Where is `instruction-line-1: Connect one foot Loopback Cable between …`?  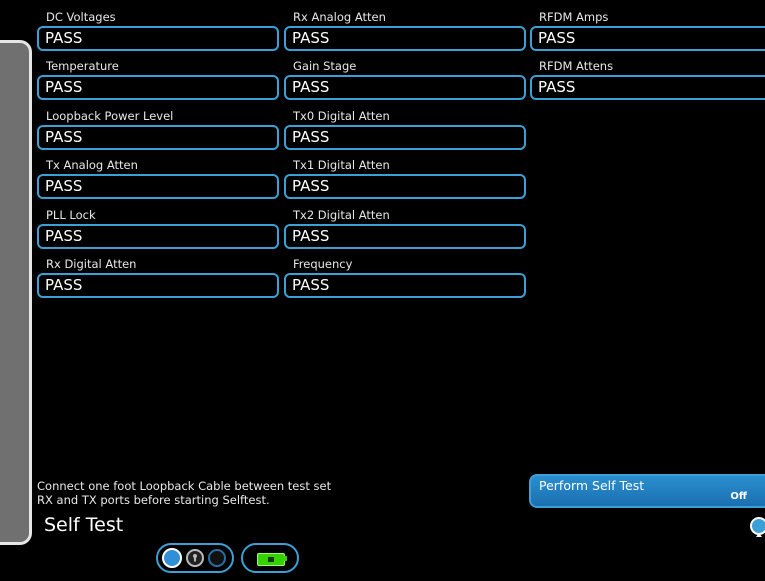 instruction-line-1: Connect one foot Loopback Cable between … is located at coordinates (184, 486).